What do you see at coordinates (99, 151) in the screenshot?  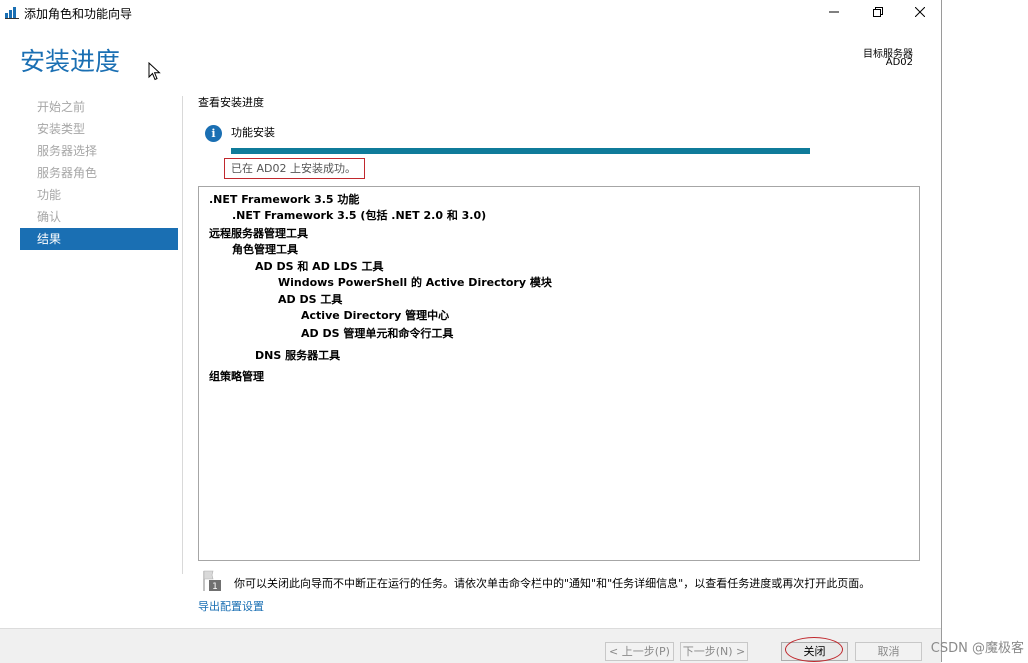 I see `nav-item-server-selection: 服务器选择` at bounding box center [99, 151].